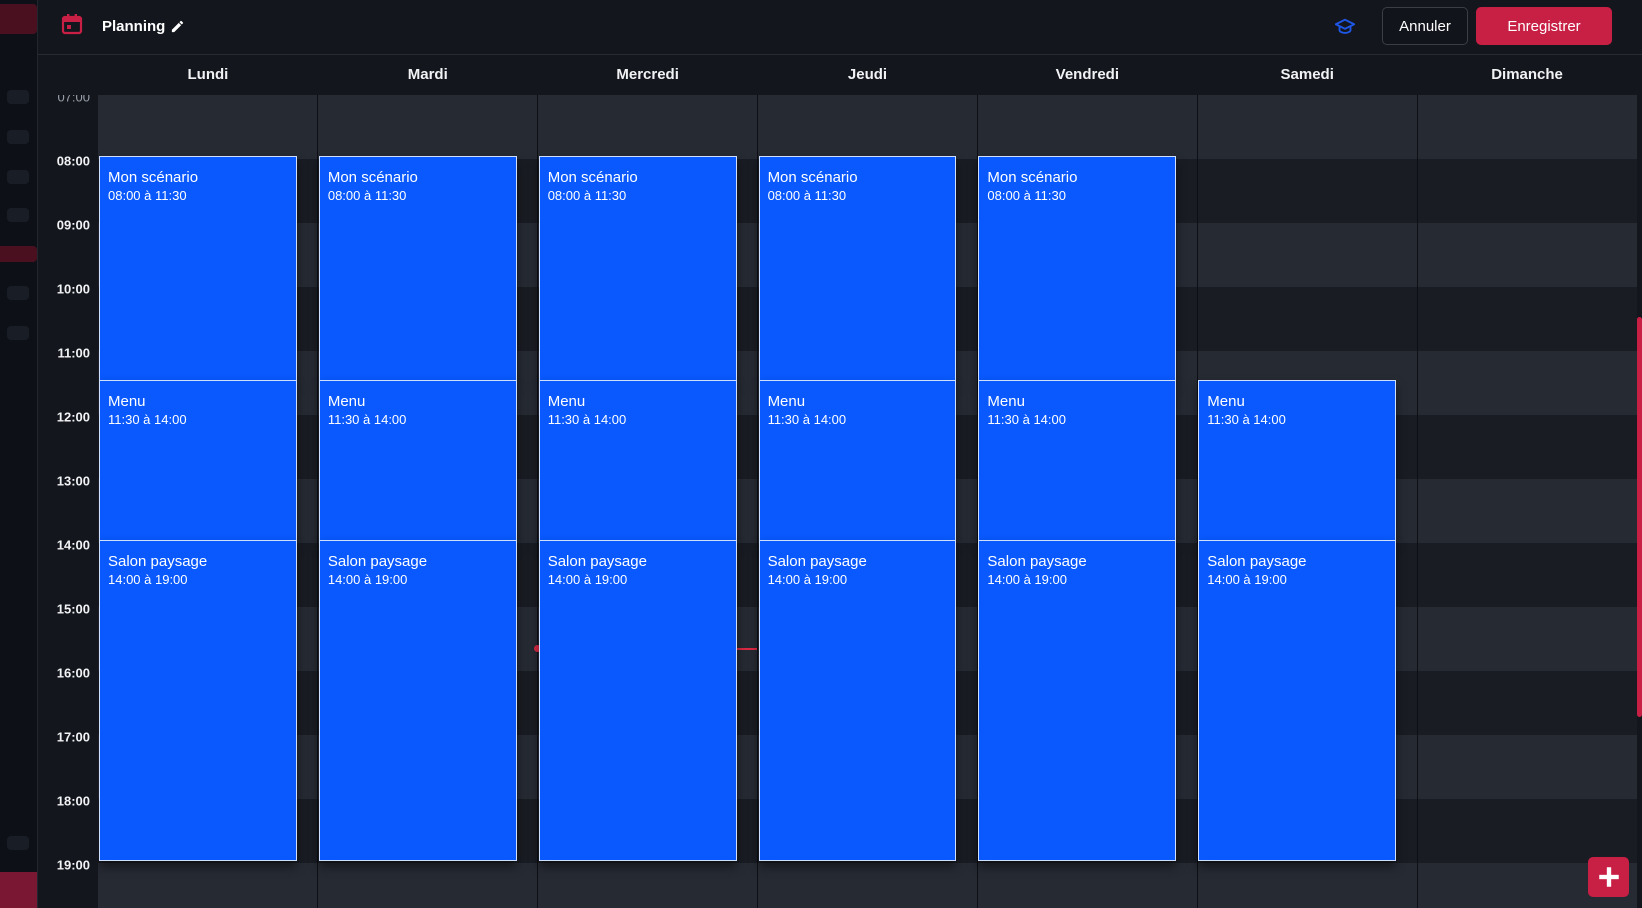 The width and height of the screenshot is (1642, 908). Describe the element at coordinates (73, 545) in the screenshot. I see `time-label: 14:00` at that location.